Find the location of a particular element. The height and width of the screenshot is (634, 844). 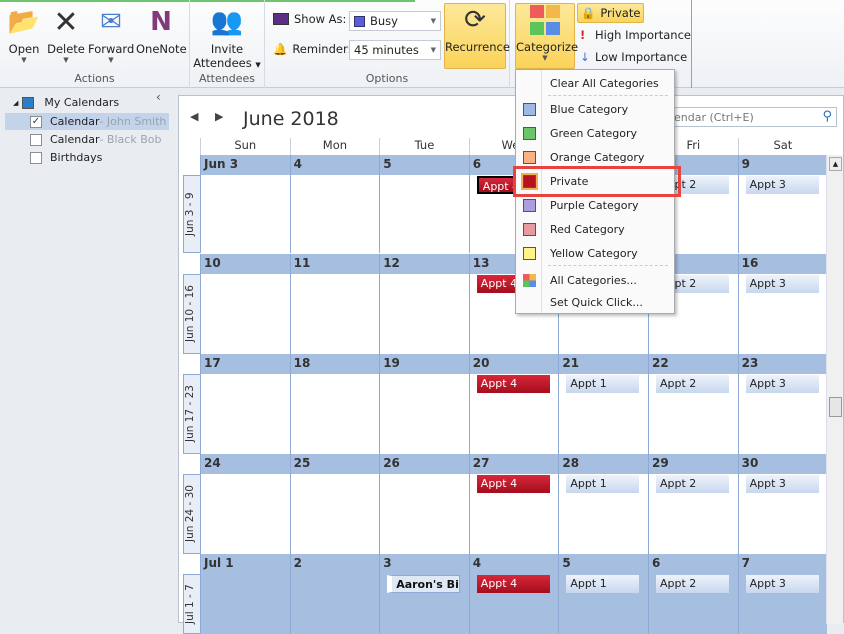

day-cell: 4 Appt 4 is located at coordinates (513, 594).